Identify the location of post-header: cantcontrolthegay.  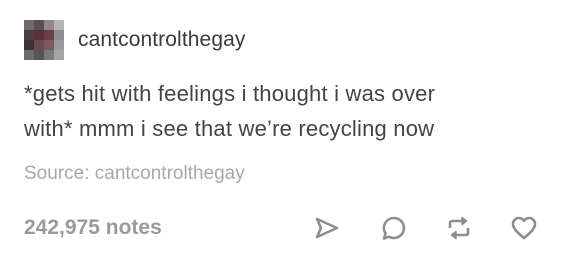
(134, 40).